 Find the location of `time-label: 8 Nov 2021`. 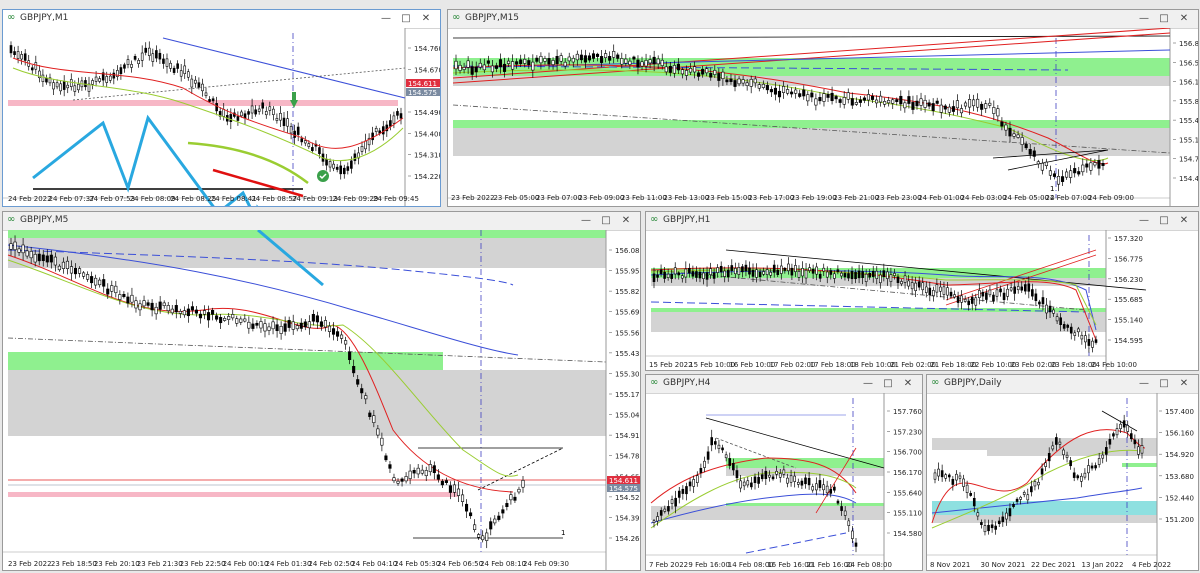

time-label: 8 Nov 2021 is located at coordinates (950, 565).